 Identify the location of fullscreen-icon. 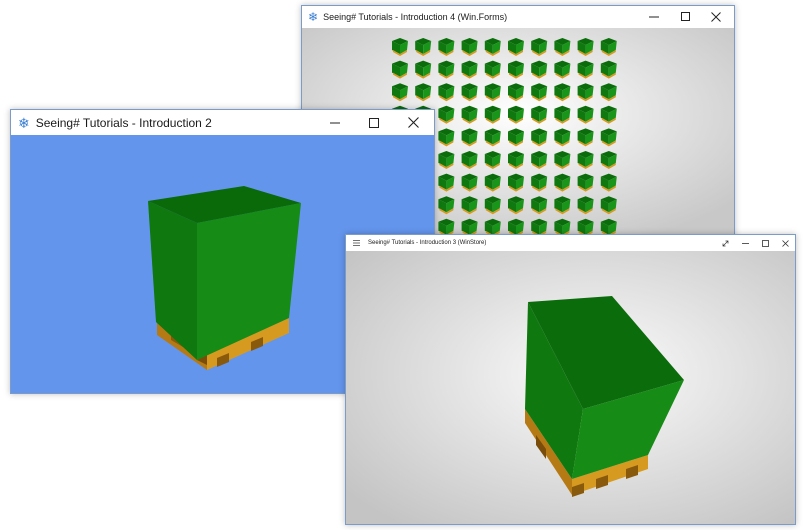
(725, 243).